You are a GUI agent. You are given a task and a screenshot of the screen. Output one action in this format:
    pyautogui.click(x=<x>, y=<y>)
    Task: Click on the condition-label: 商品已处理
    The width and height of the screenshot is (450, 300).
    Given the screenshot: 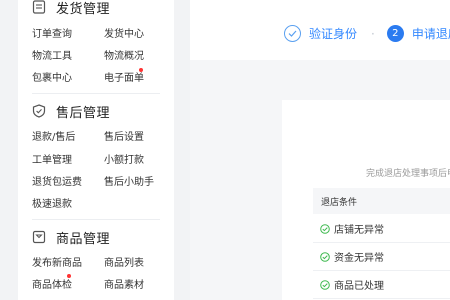 What is the action you would take?
    pyautogui.click(x=359, y=286)
    